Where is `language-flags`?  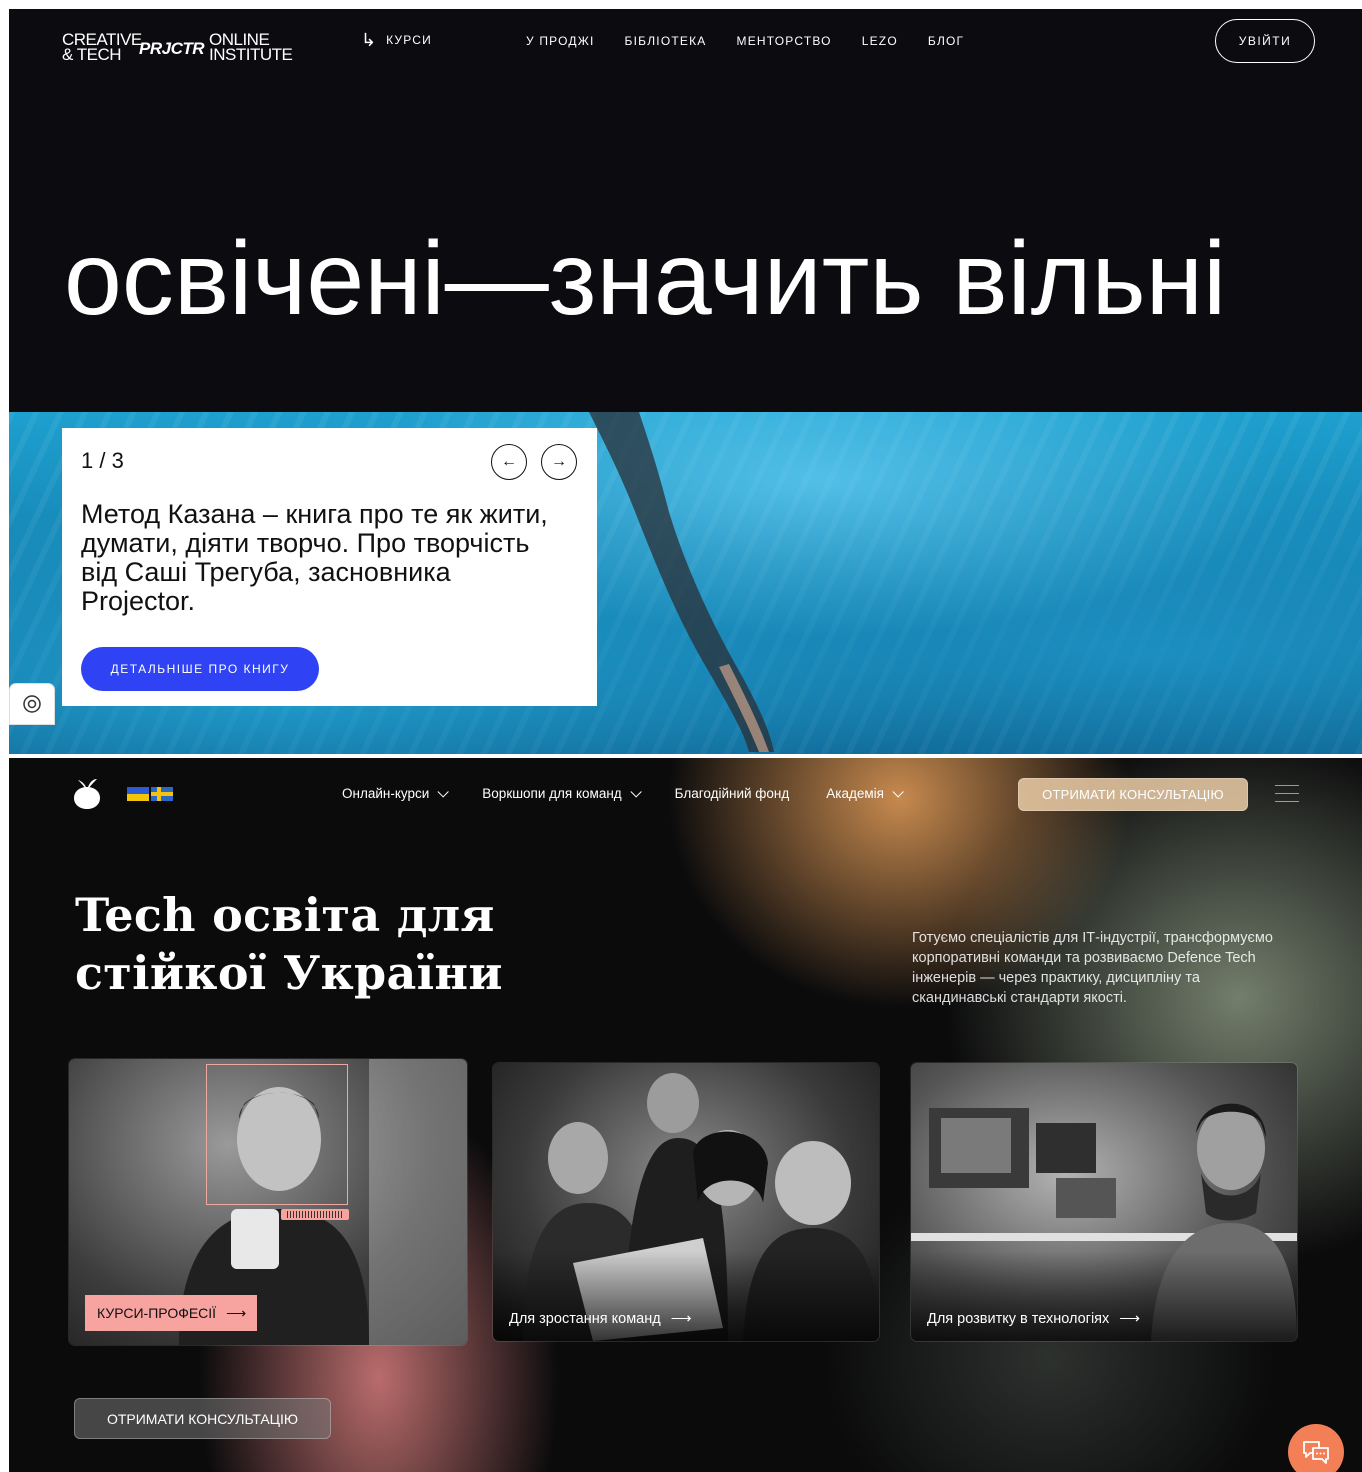 language-flags is located at coordinates (150, 794).